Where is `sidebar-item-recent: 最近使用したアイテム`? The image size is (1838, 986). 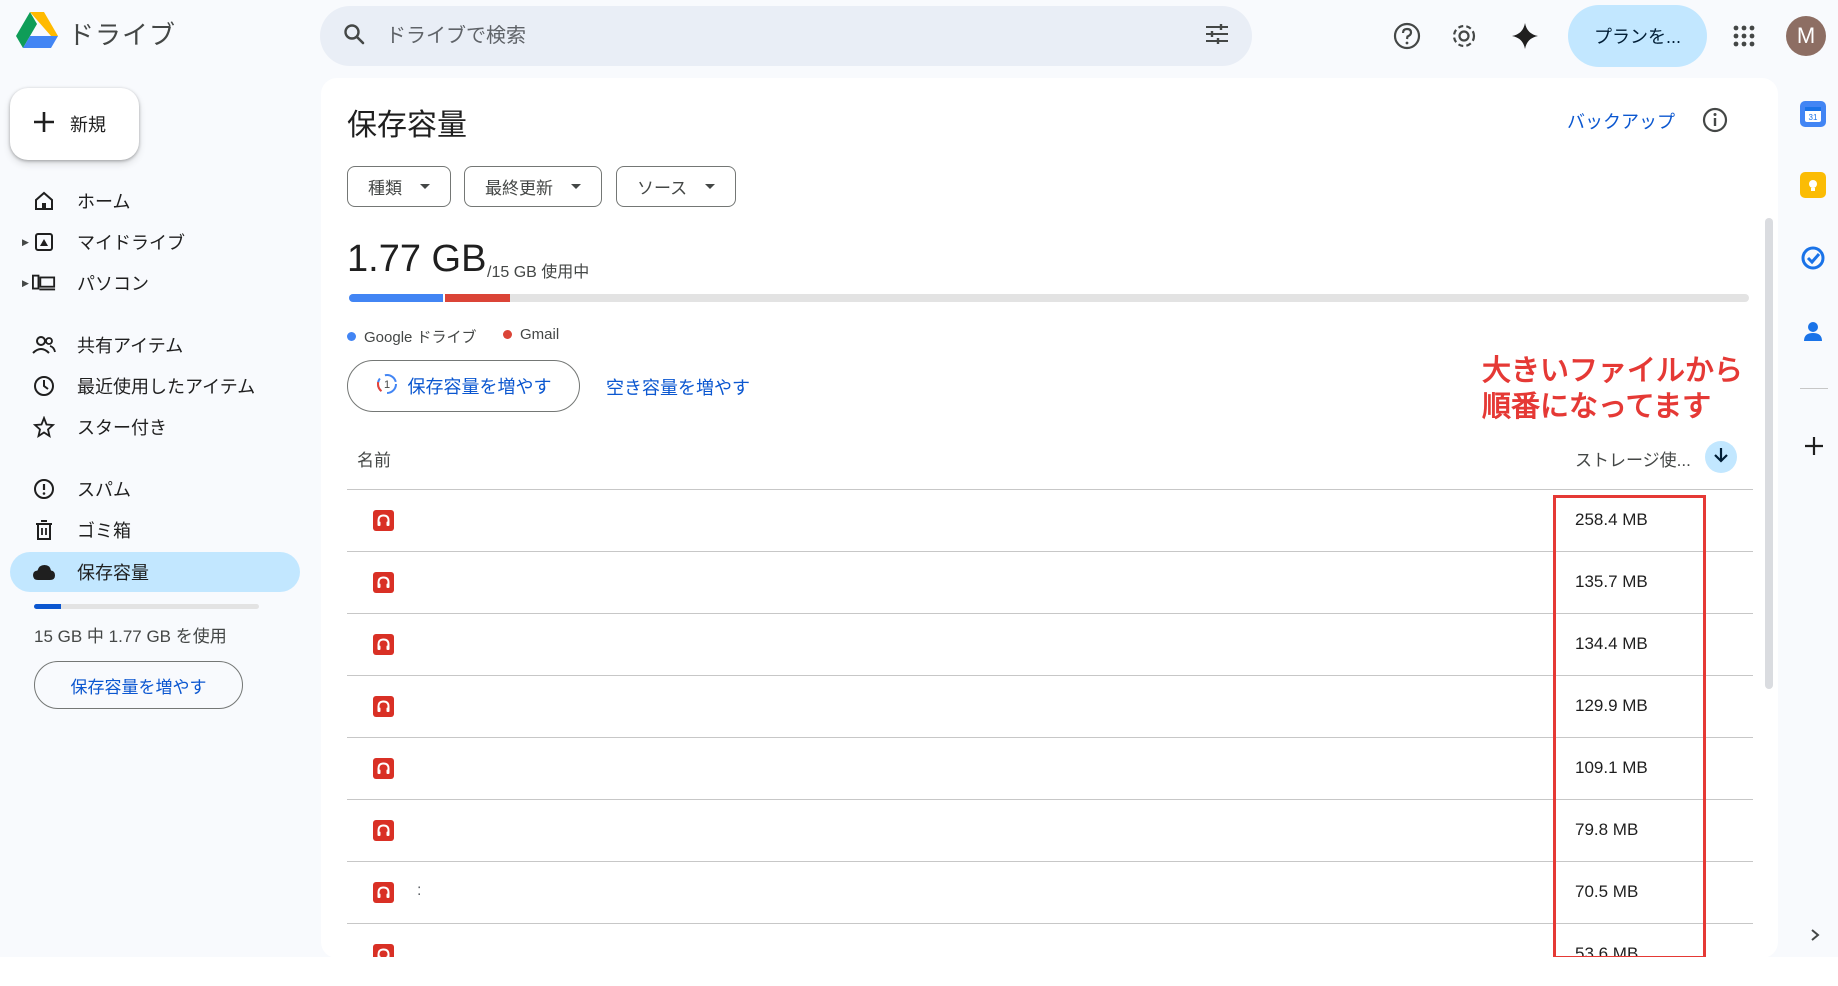
sidebar-item-recent: 最近使用したアイテム is located at coordinates (155, 386).